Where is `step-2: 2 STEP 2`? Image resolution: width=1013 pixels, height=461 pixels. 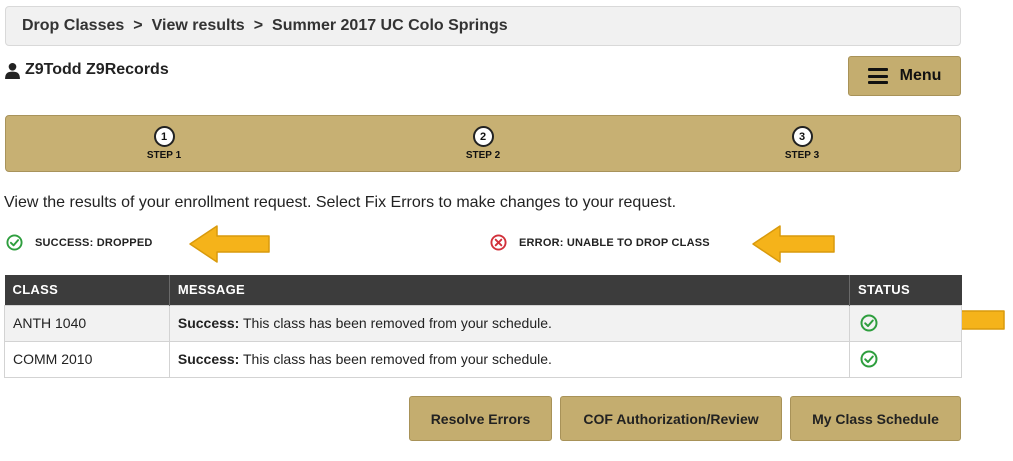
step-2: 2 STEP 2 is located at coordinates (483, 143).